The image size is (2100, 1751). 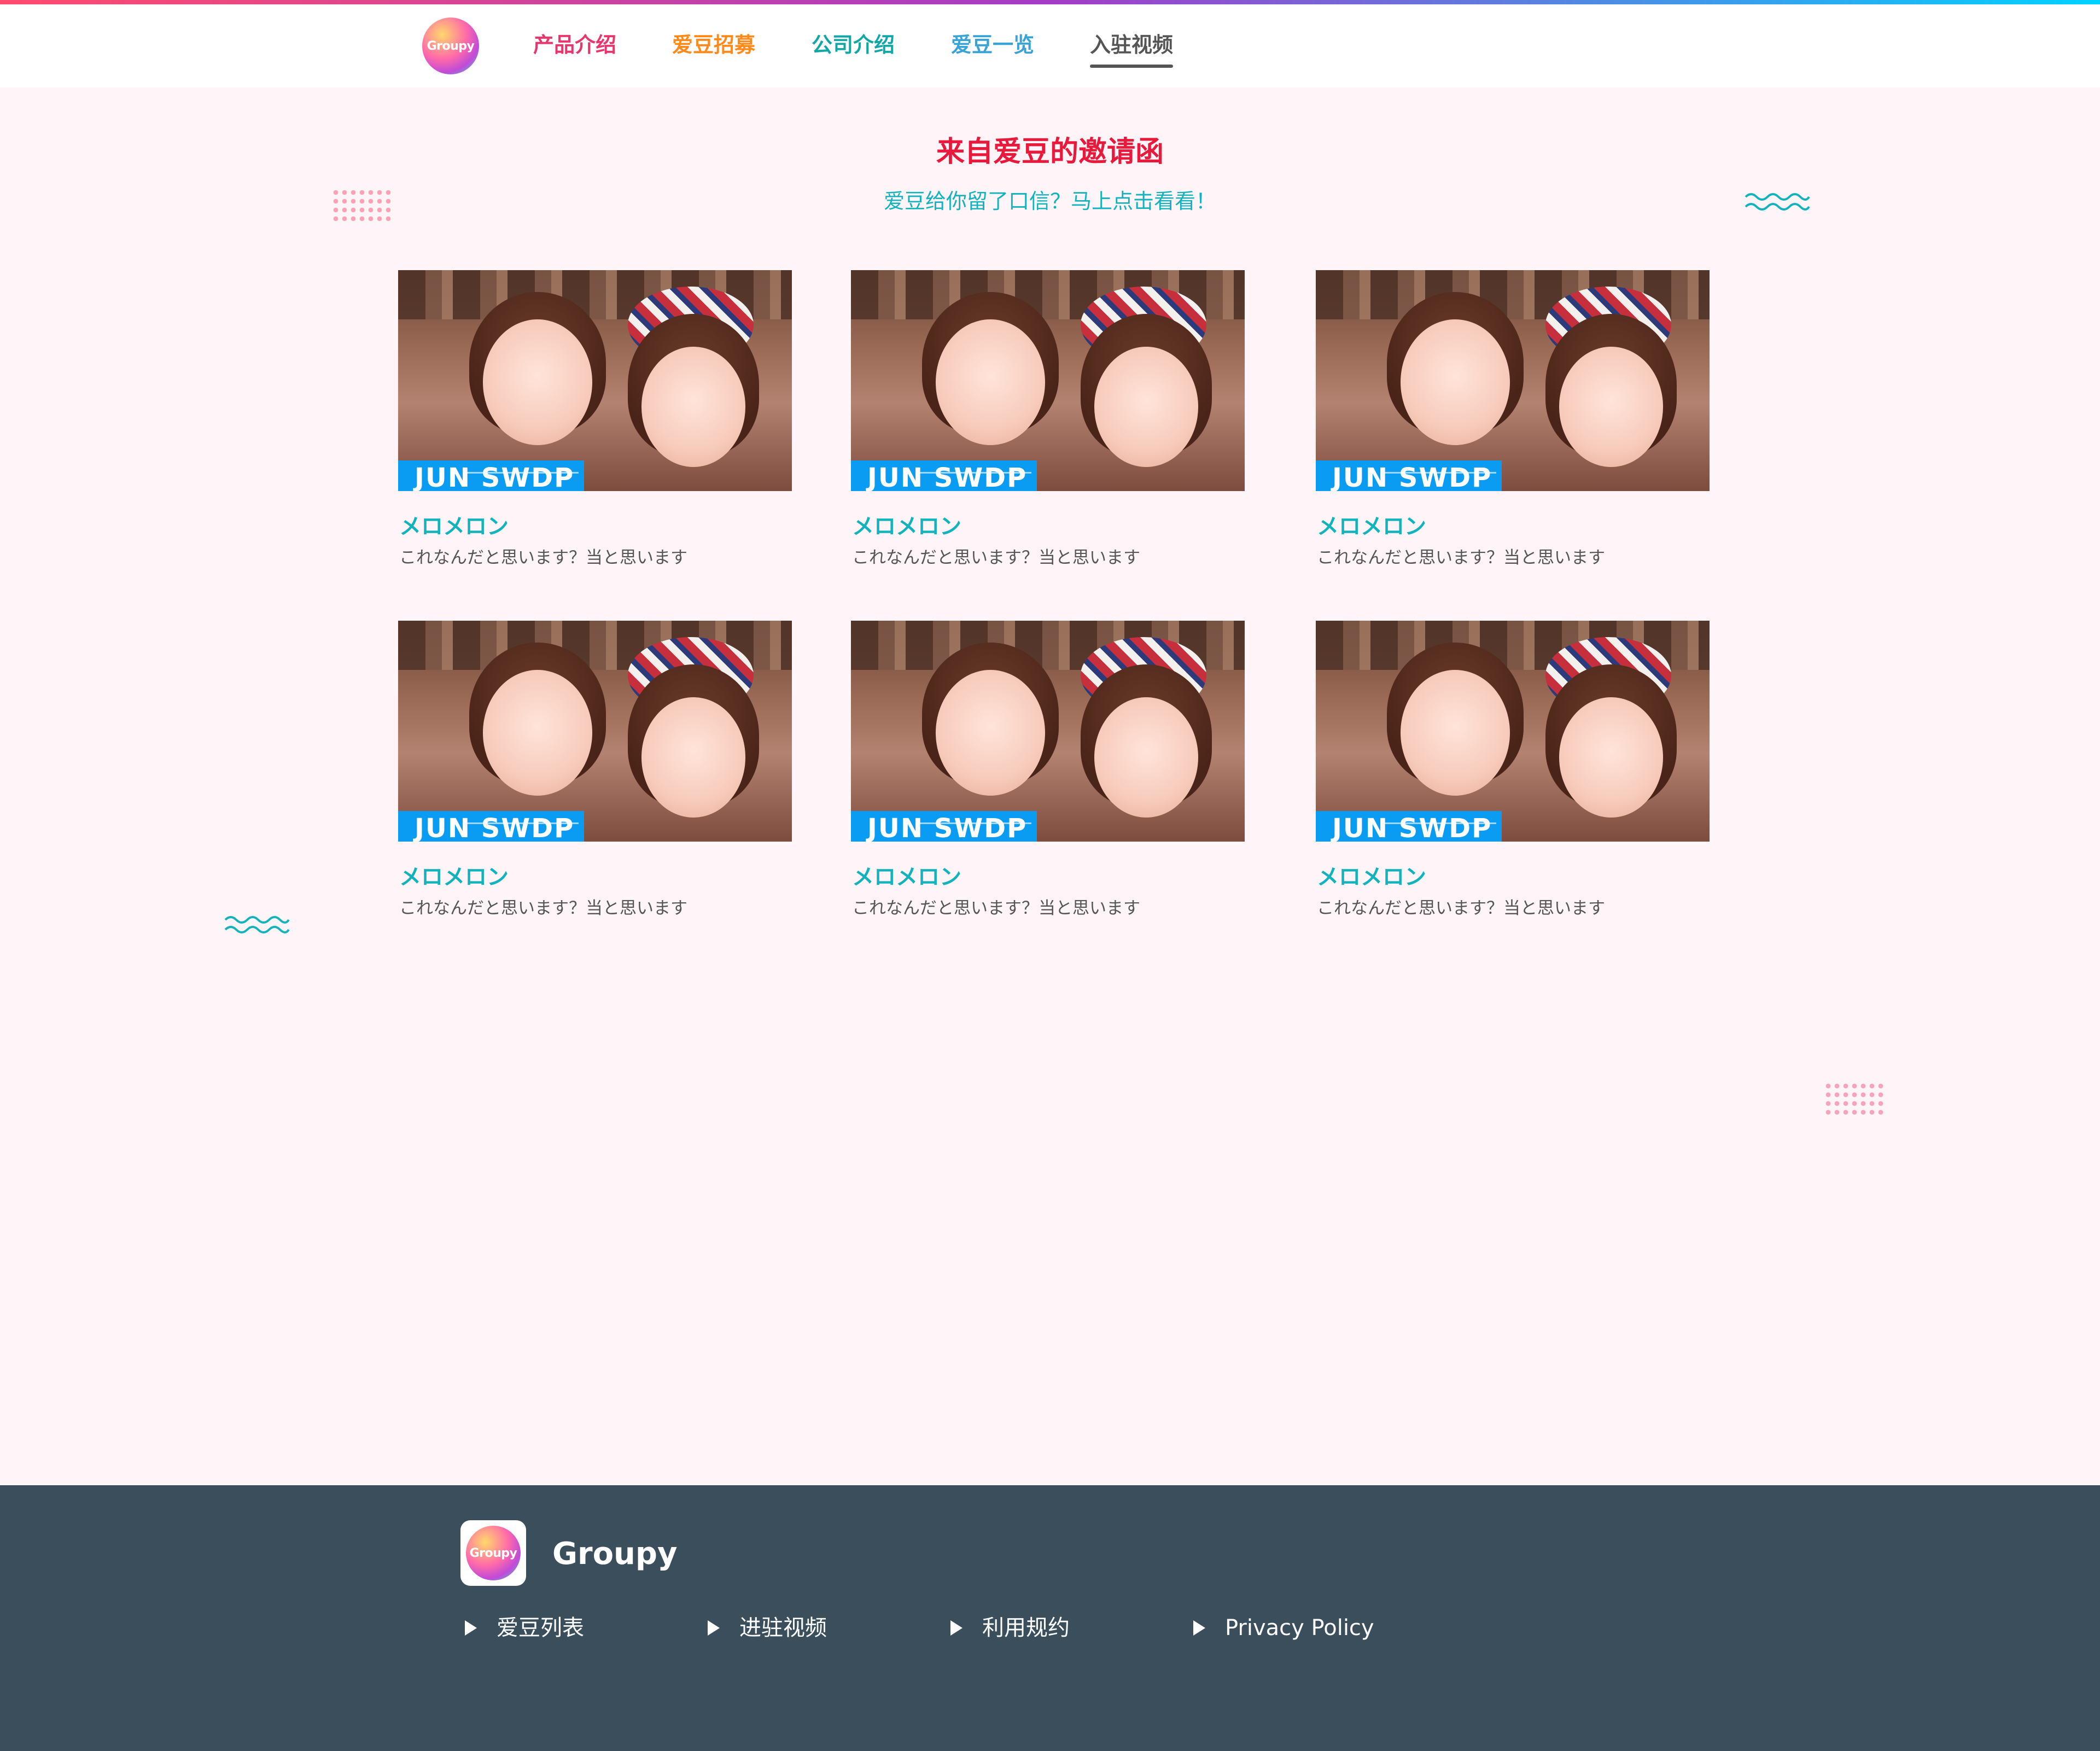 What do you see at coordinates (1026, 1628) in the screenshot?
I see `footer-link-label: 利用规约` at bounding box center [1026, 1628].